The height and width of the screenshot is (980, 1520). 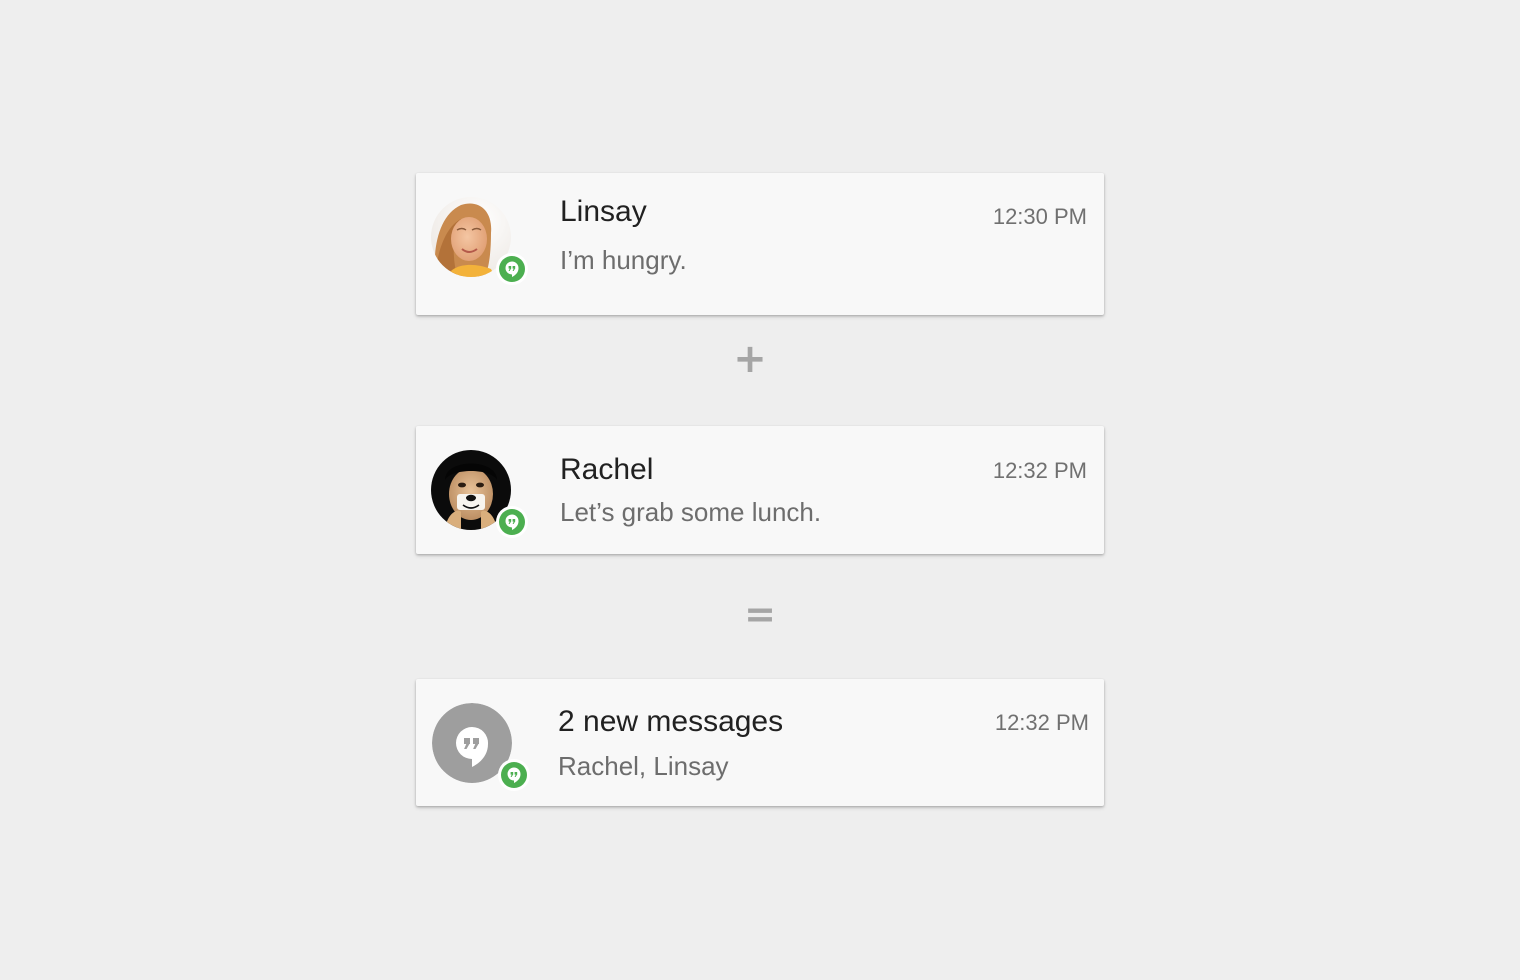 What do you see at coordinates (750, 359) in the screenshot?
I see `plus-symbol: +` at bounding box center [750, 359].